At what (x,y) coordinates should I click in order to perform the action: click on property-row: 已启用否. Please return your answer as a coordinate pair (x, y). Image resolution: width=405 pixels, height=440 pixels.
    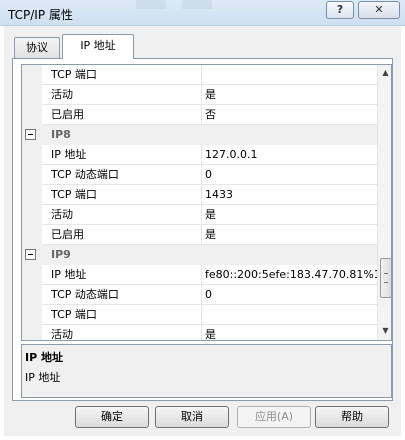
    Looking at the image, I should click on (199, 115).